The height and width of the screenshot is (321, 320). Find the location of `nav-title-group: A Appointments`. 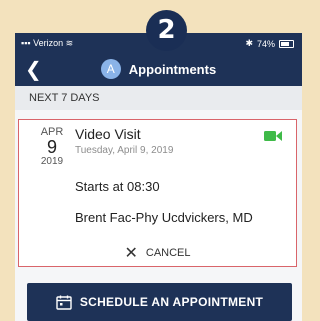

nav-title-group: A Appointments is located at coordinates (158, 69).